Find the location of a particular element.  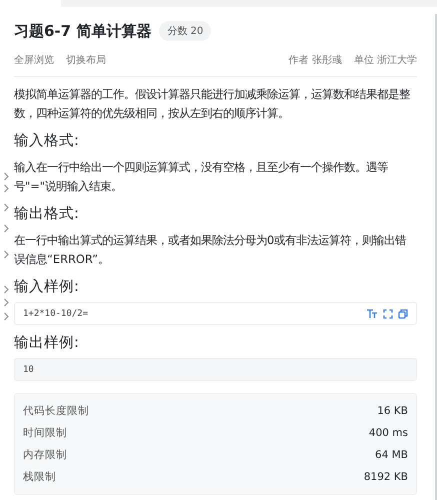

section-heading: 输入格式: is located at coordinates (47, 141).